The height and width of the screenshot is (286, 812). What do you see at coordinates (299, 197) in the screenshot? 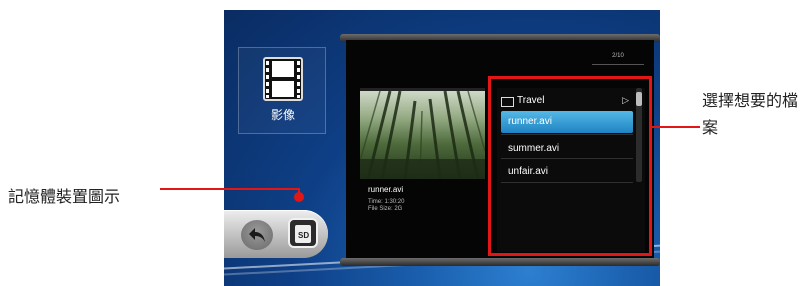
I see `callout-dot` at bounding box center [299, 197].